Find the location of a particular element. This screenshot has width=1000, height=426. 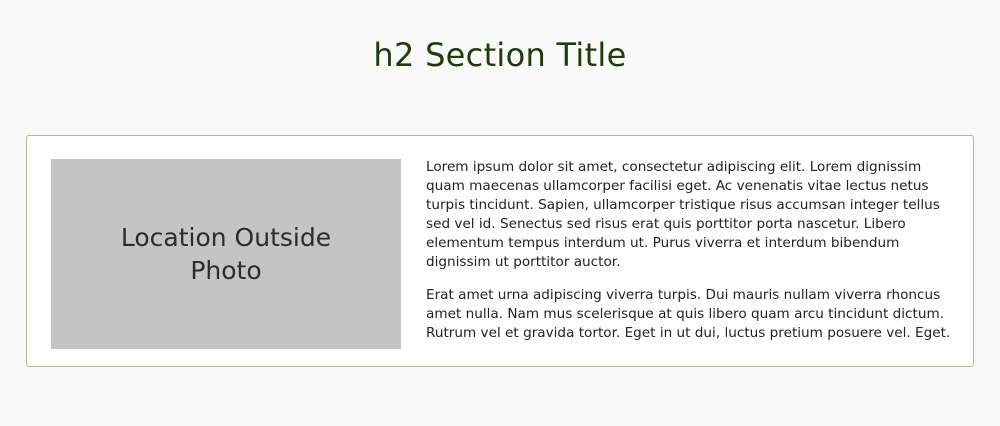

photo-placeholder-label: Location Outside Photo is located at coordinates (226, 254).